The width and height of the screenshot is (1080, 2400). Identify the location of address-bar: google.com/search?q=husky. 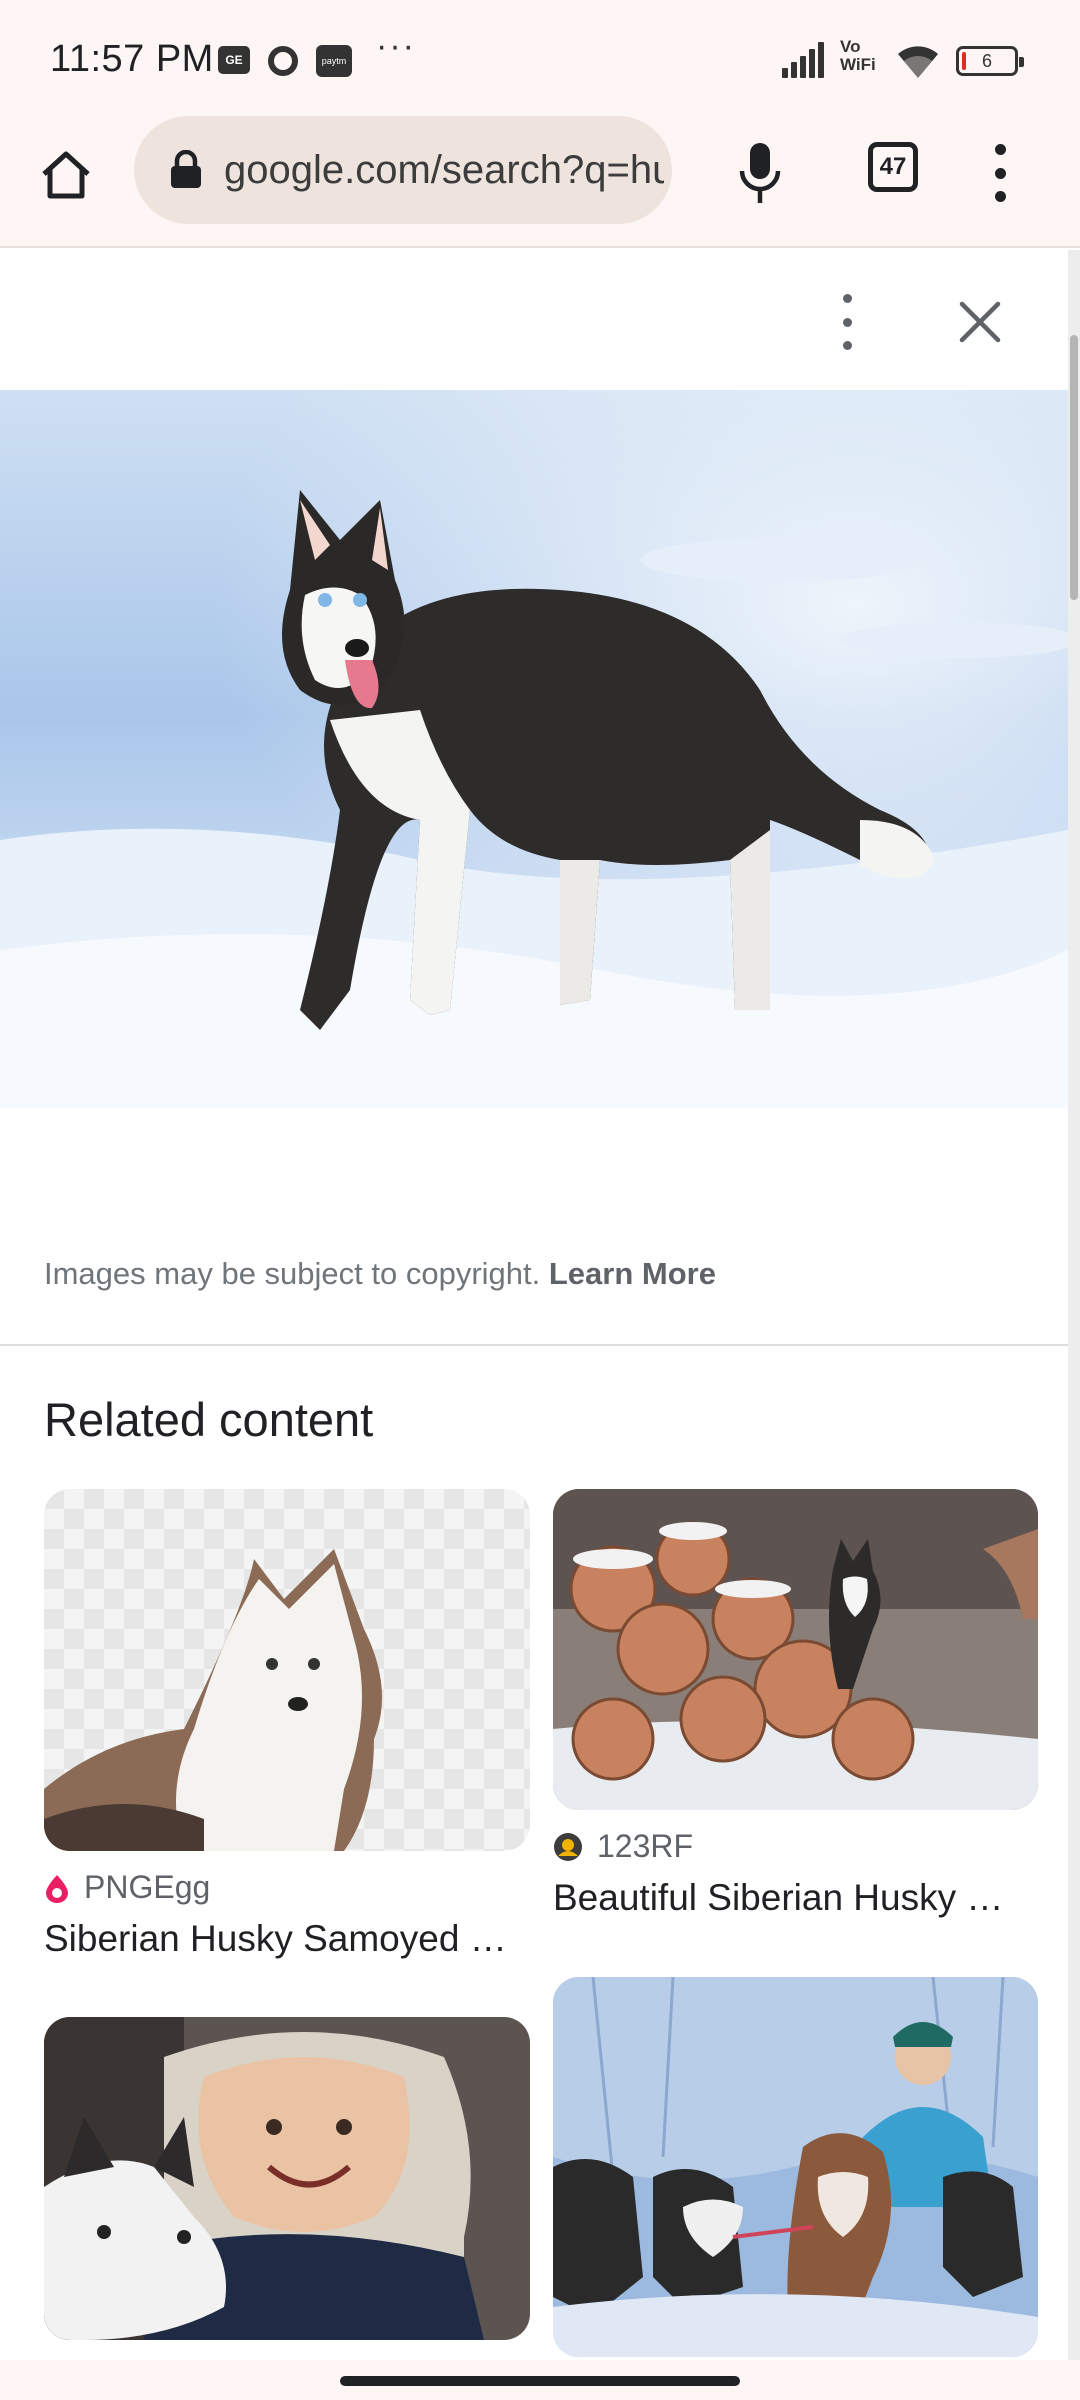
(403, 170).